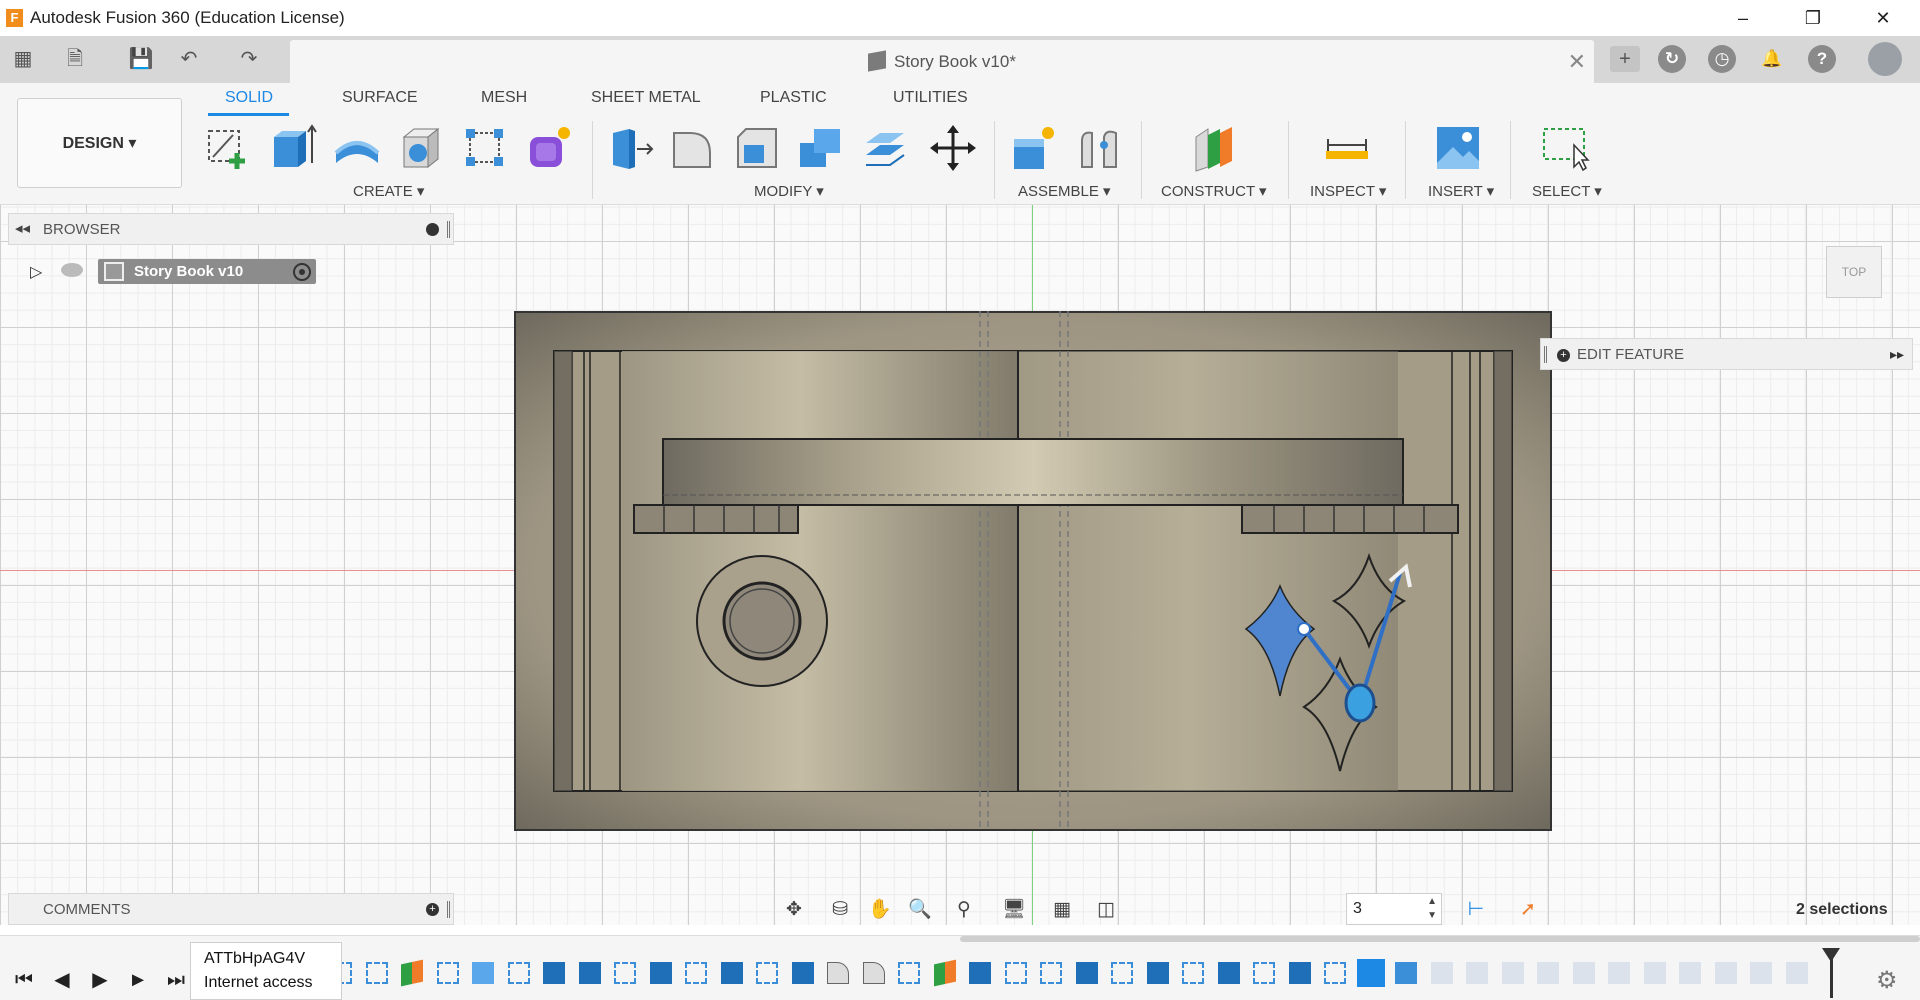  Describe the element at coordinates (1064, 191) in the screenshot. I see `assemble-menu: ASSEMBLE ▾` at that location.